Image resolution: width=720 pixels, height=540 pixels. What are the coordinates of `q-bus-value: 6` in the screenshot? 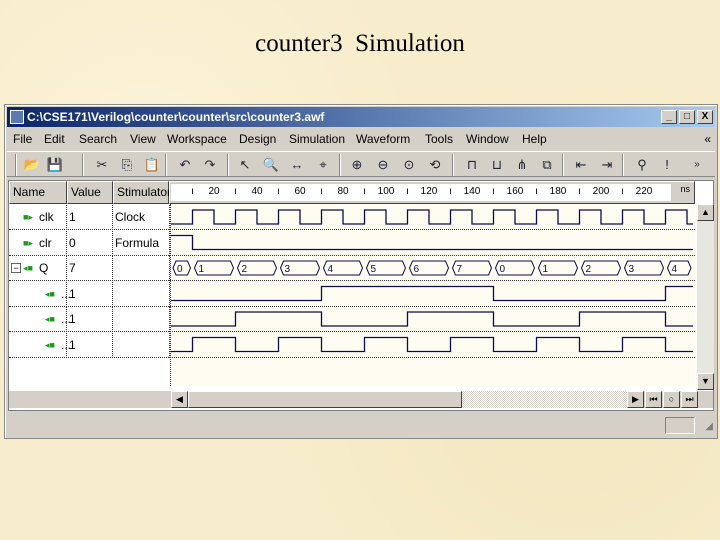 It's located at (417, 269).